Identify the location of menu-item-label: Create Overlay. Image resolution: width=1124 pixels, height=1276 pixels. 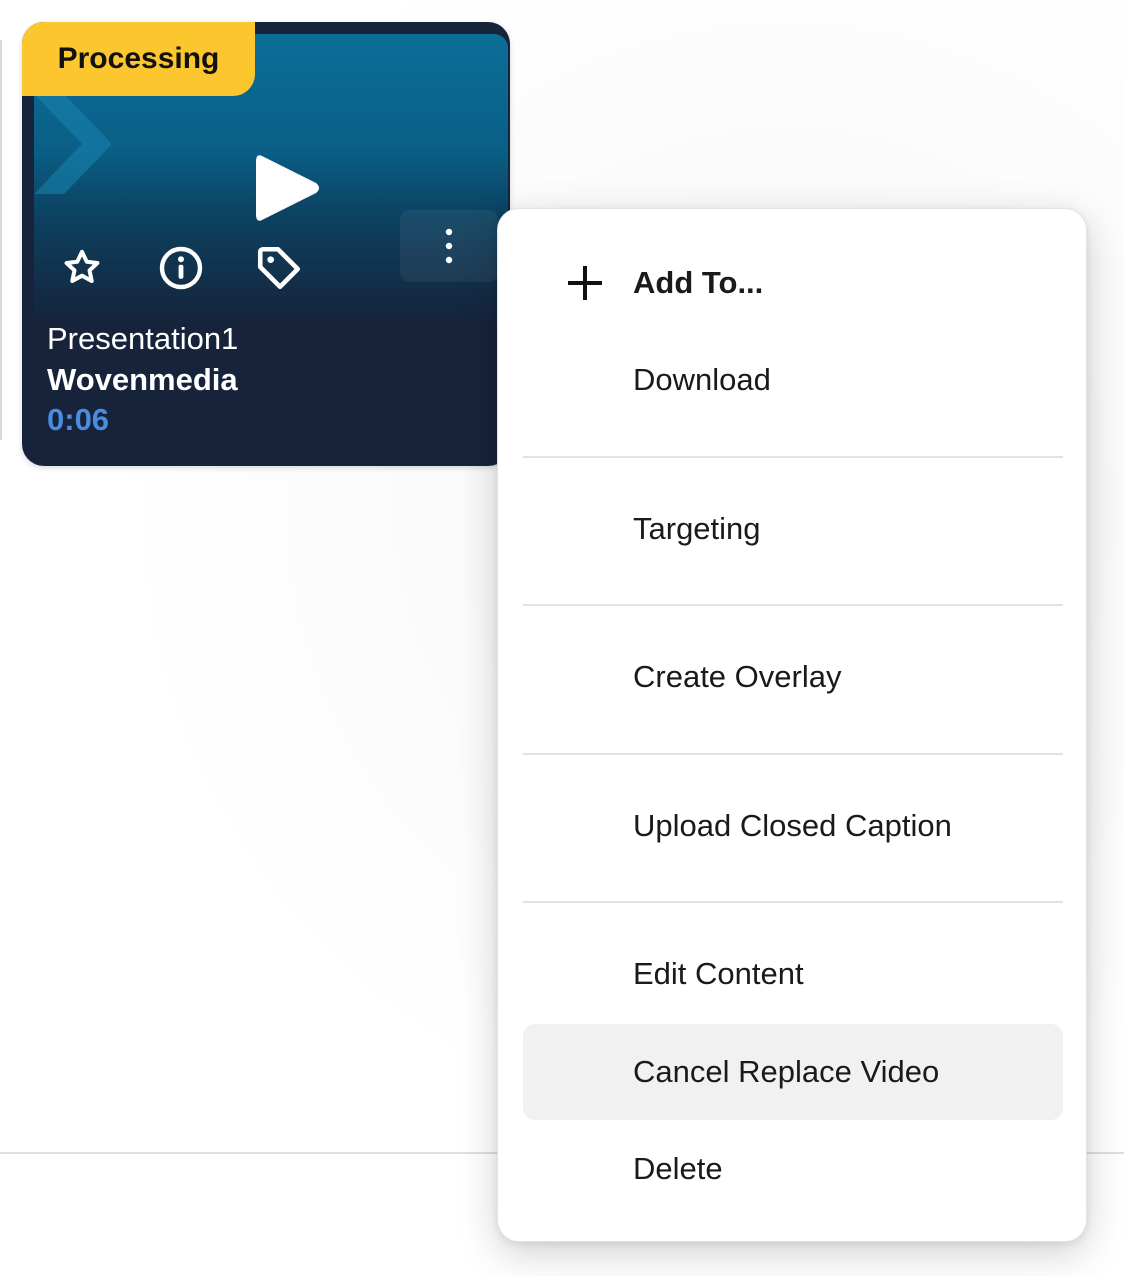
(737, 676).